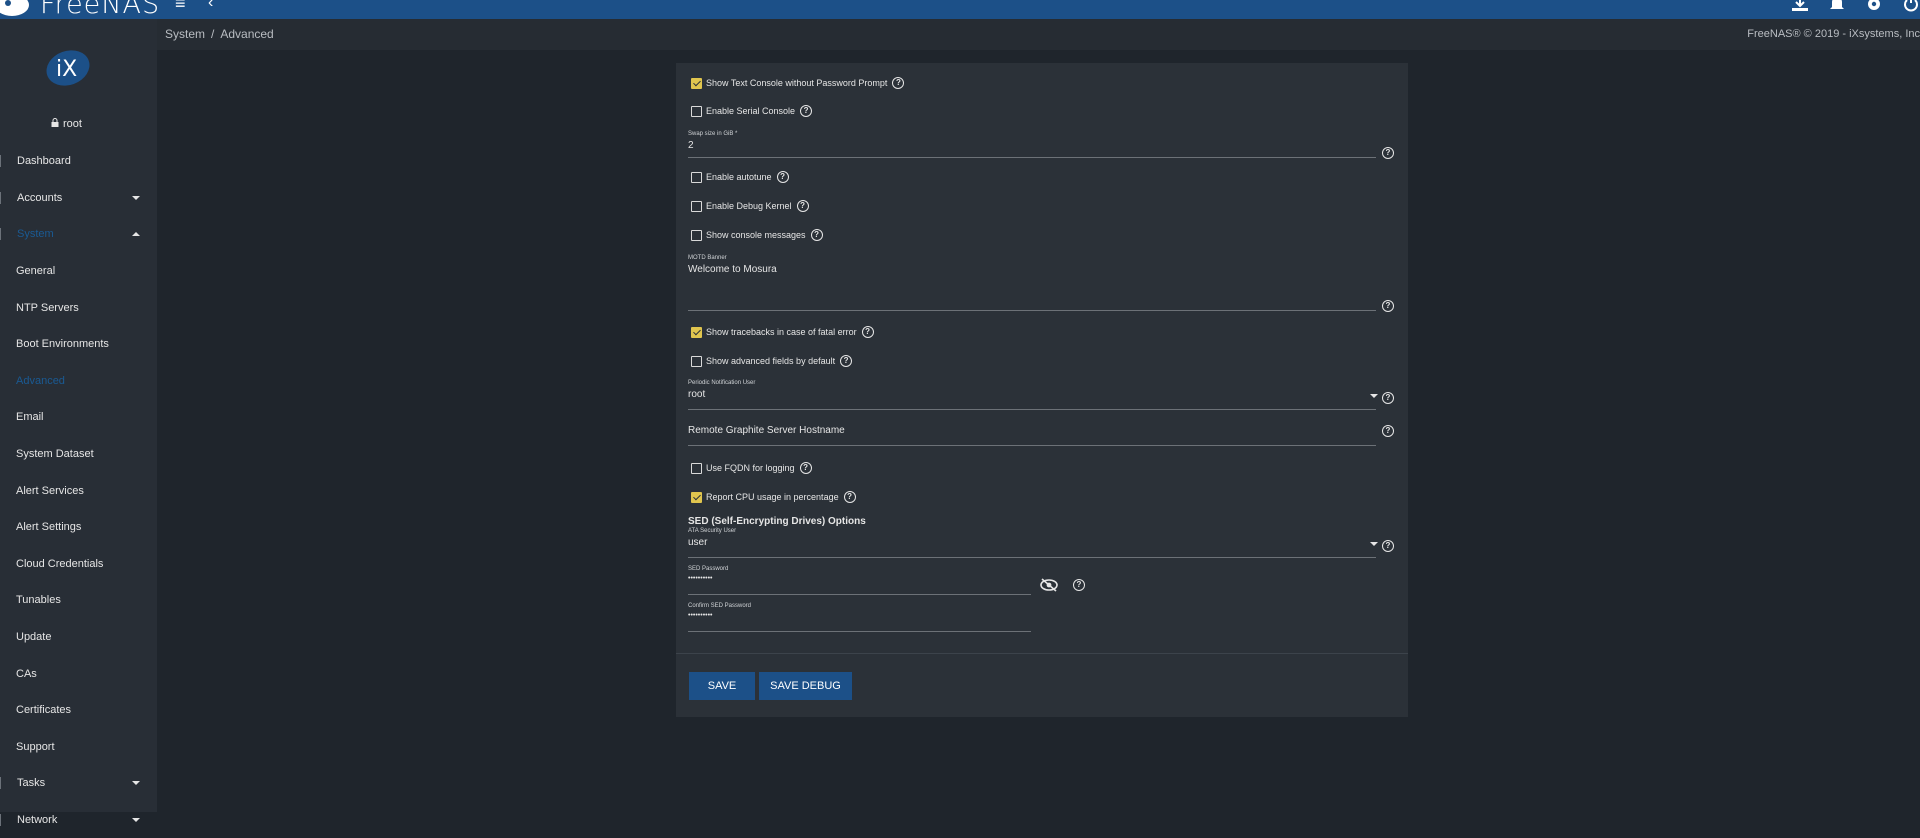 This screenshot has height=838, width=1920. Describe the element at coordinates (78, 381) in the screenshot. I see `sidebar-item-advanced: Advanced` at that location.